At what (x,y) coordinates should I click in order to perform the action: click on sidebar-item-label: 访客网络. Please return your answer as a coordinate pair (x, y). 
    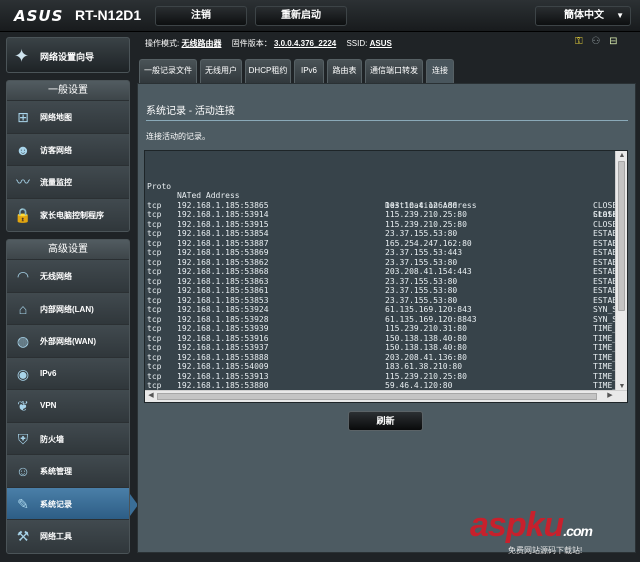
    Looking at the image, I should click on (56, 150).